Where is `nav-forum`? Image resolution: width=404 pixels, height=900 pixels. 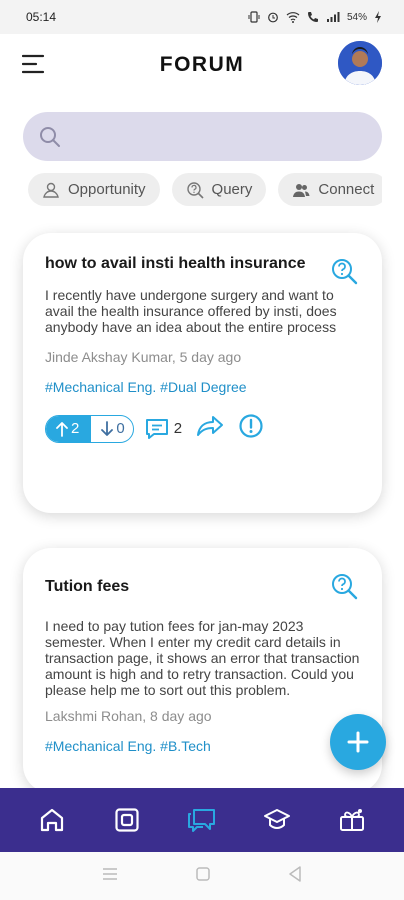
nav-forum is located at coordinates (202, 820).